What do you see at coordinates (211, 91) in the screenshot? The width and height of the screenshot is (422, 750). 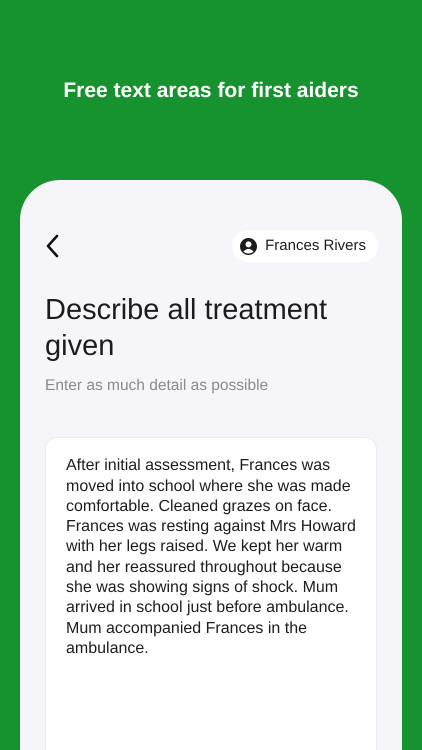 I see `headline: Free text areas for first aiders` at bounding box center [211, 91].